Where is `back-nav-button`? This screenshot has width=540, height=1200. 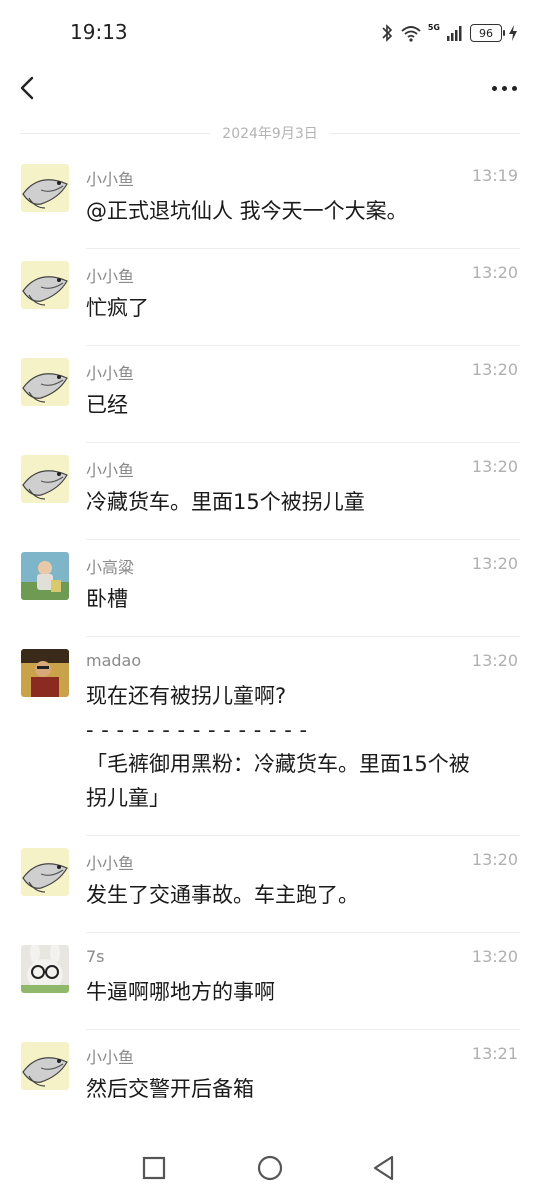 back-nav-button is located at coordinates (384, 1168).